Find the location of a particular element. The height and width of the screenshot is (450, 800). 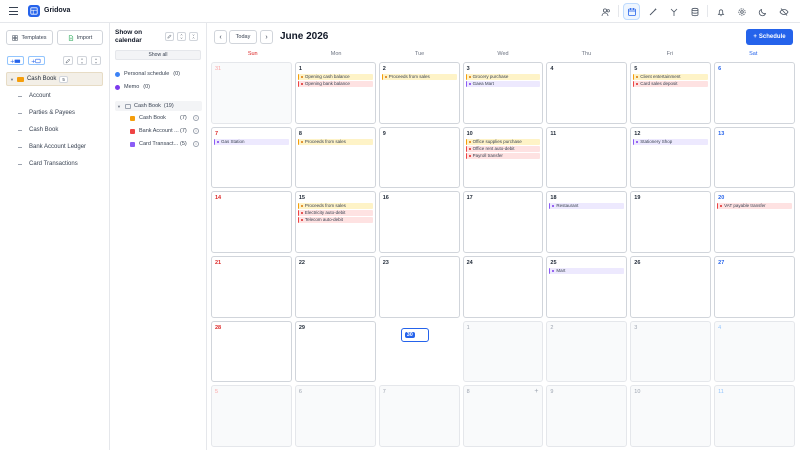

event-chip: Stationery Shop is located at coordinates (671, 141).